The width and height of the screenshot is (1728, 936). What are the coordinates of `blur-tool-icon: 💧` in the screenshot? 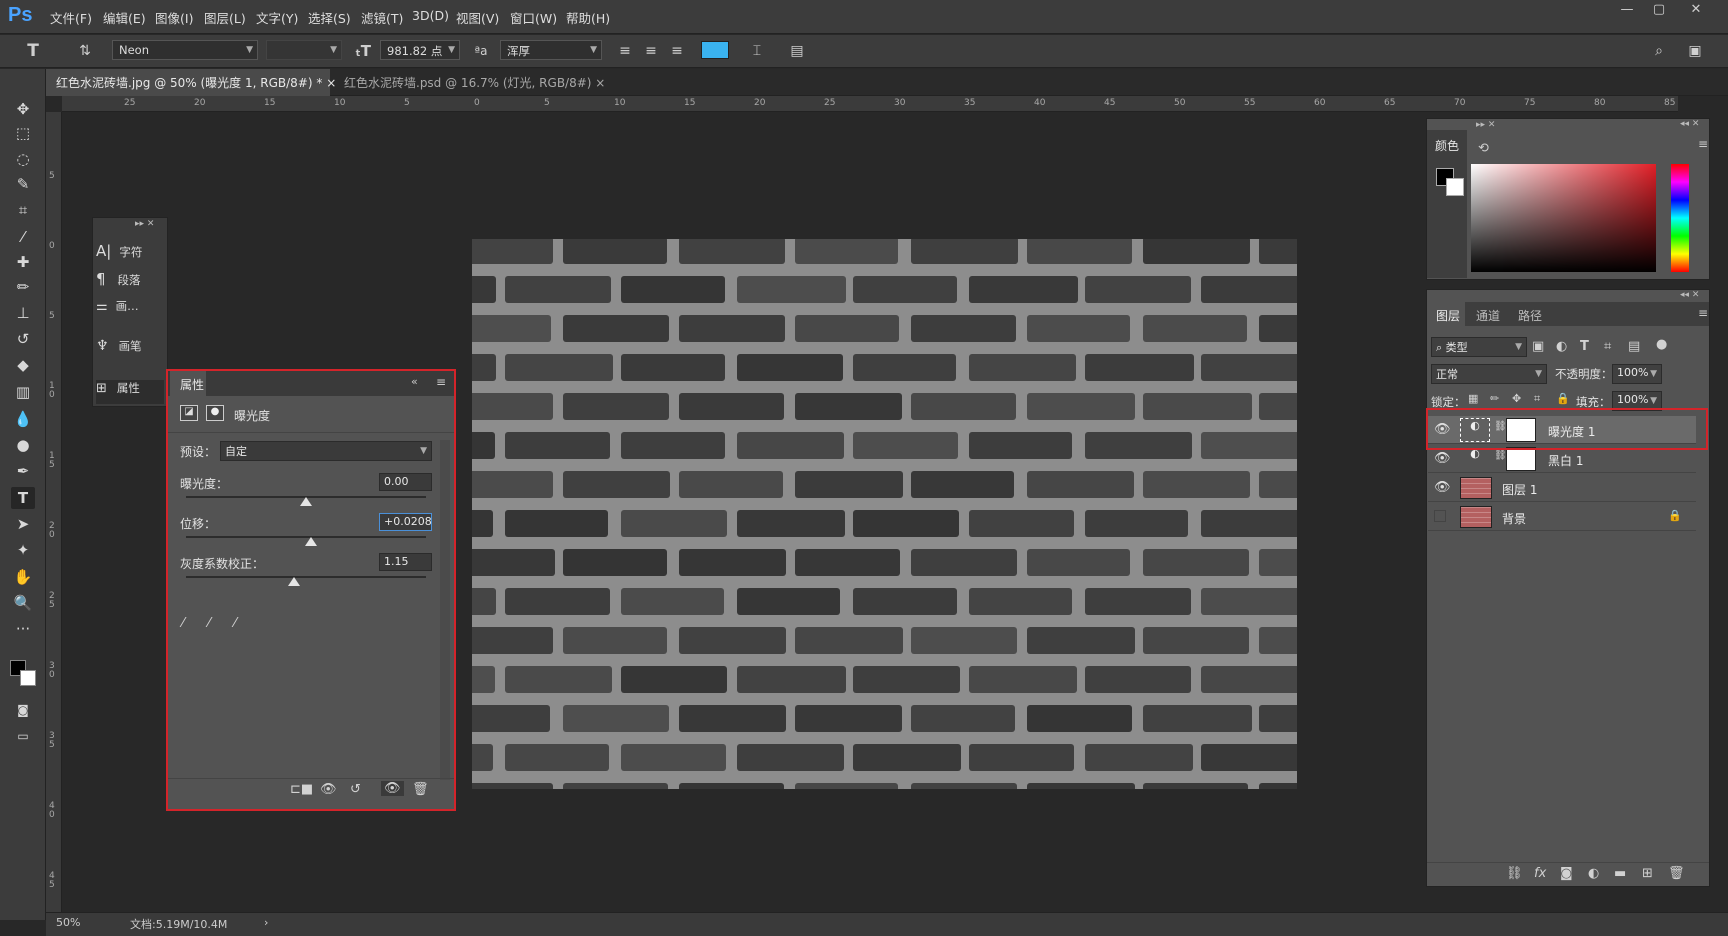 It's located at (23, 419).